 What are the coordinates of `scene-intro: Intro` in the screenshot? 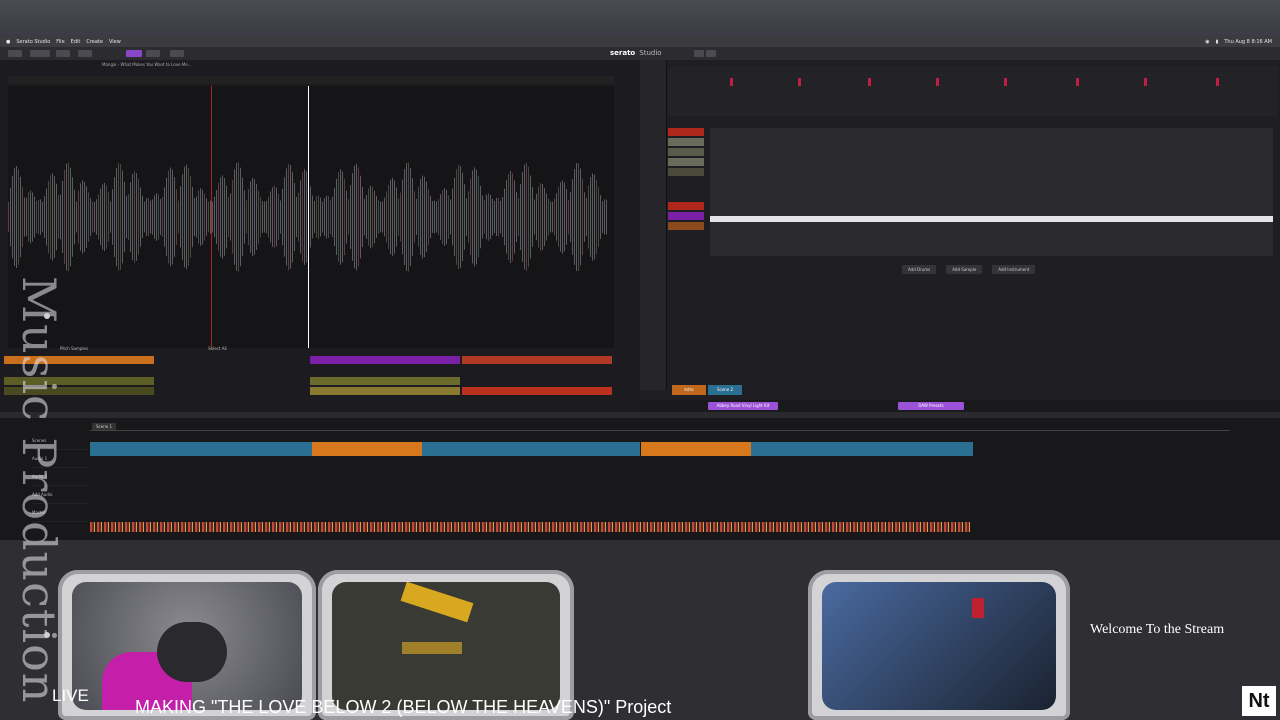 It's located at (689, 390).